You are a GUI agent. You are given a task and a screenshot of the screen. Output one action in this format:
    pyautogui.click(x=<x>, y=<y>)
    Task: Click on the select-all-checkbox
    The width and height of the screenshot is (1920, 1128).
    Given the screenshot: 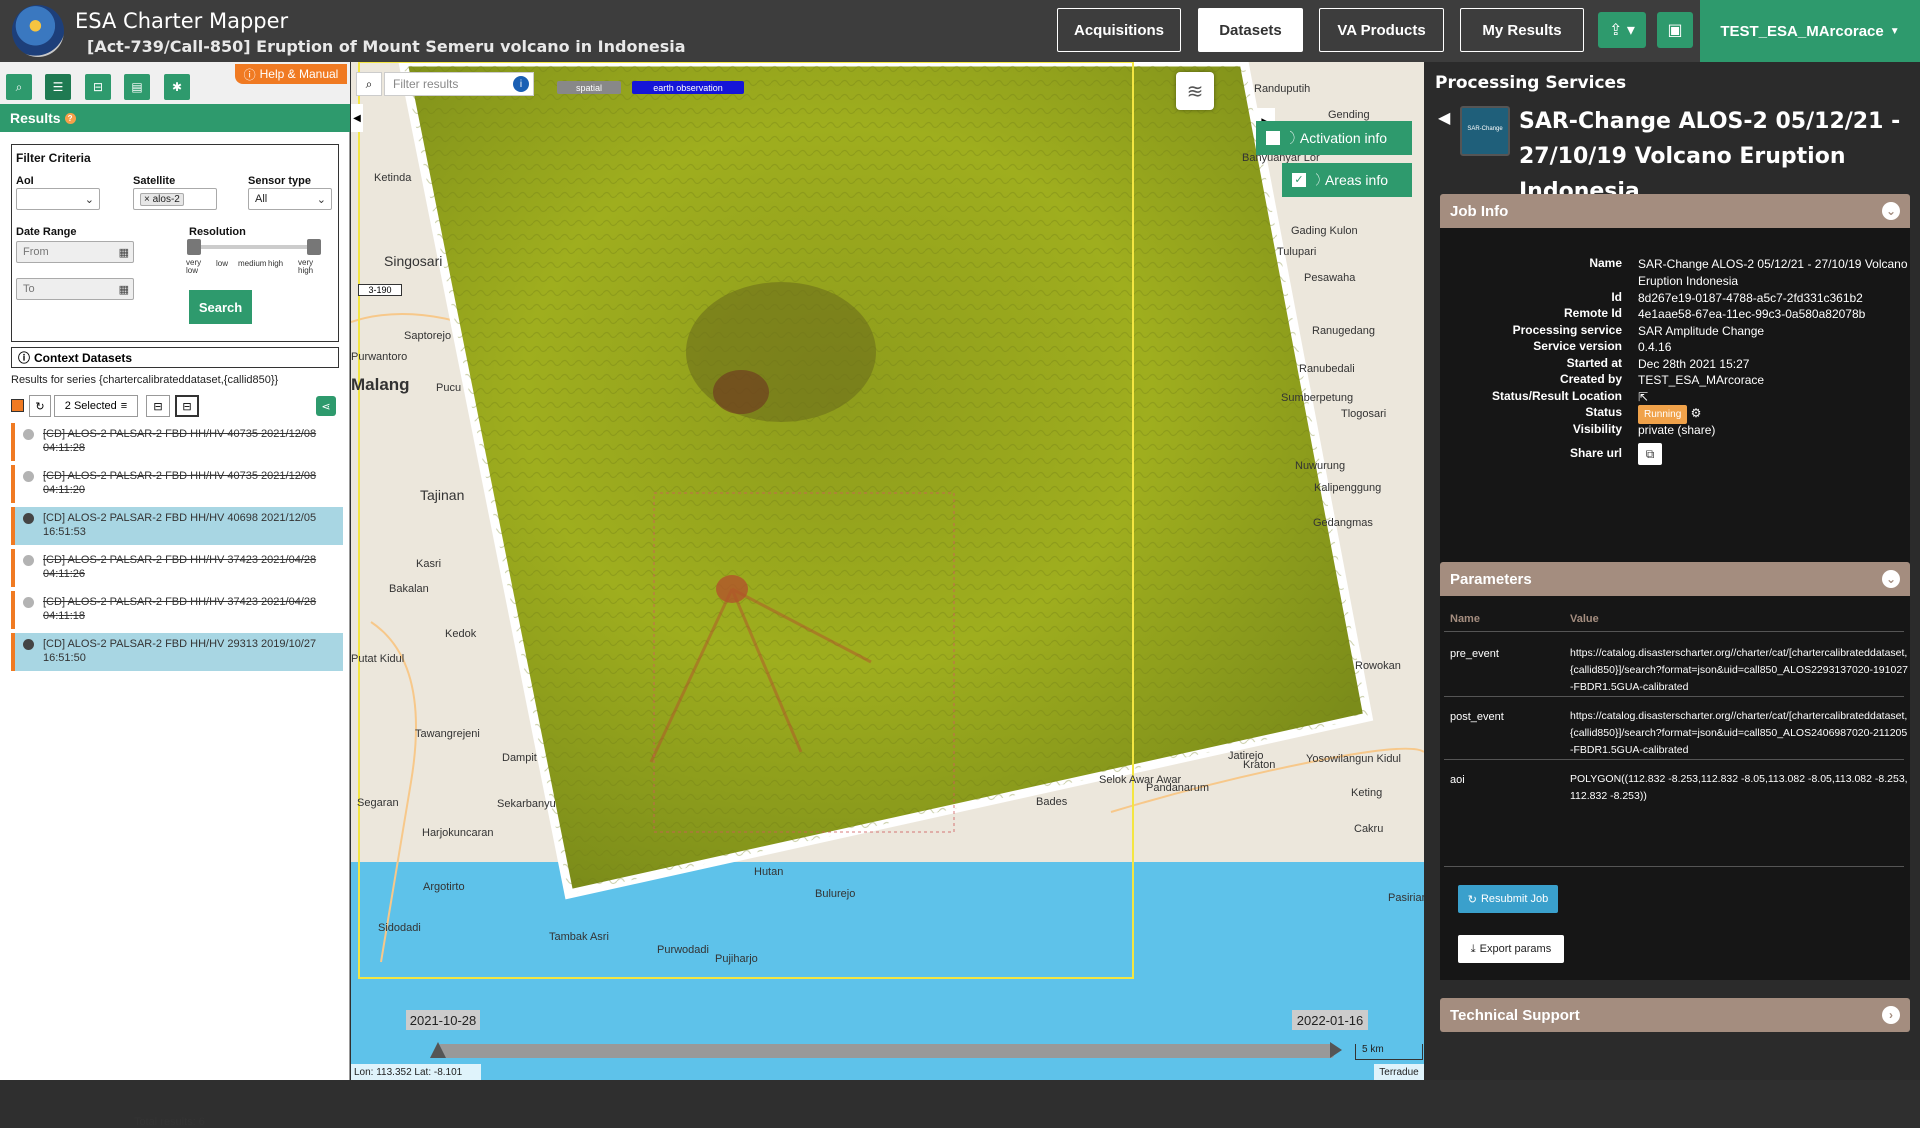 What is the action you would take?
    pyautogui.click(x=17, y=405)
    